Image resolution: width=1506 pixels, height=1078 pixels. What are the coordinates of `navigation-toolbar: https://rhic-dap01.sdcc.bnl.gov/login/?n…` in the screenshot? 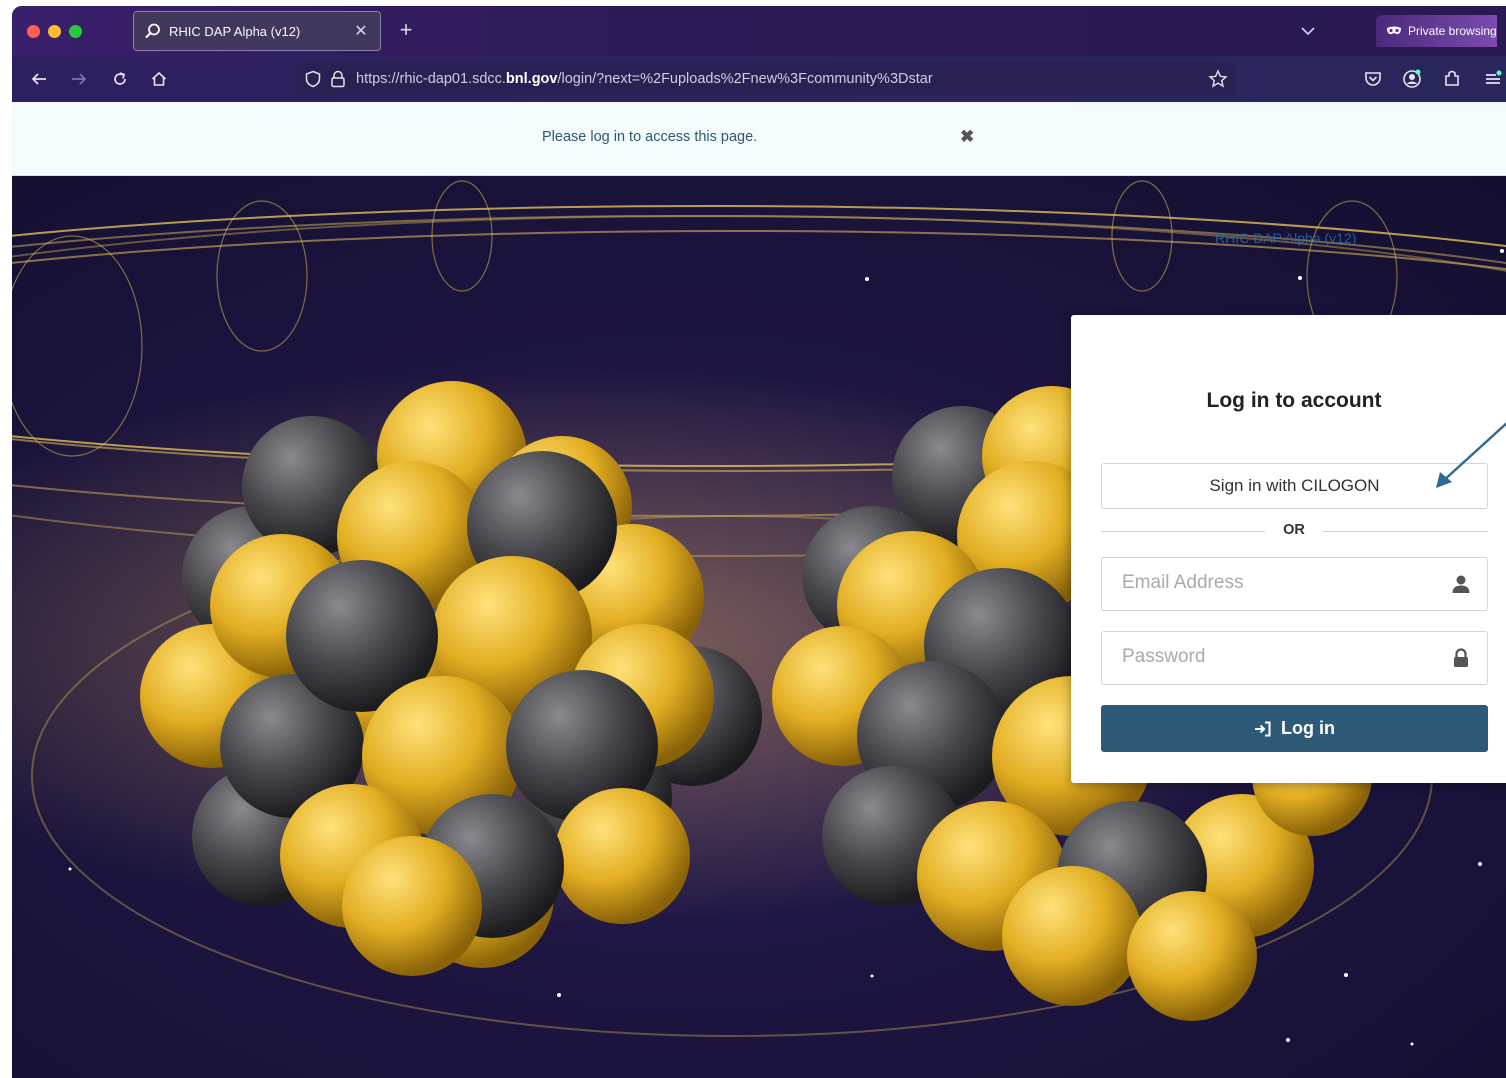 It's located at (759, 79).